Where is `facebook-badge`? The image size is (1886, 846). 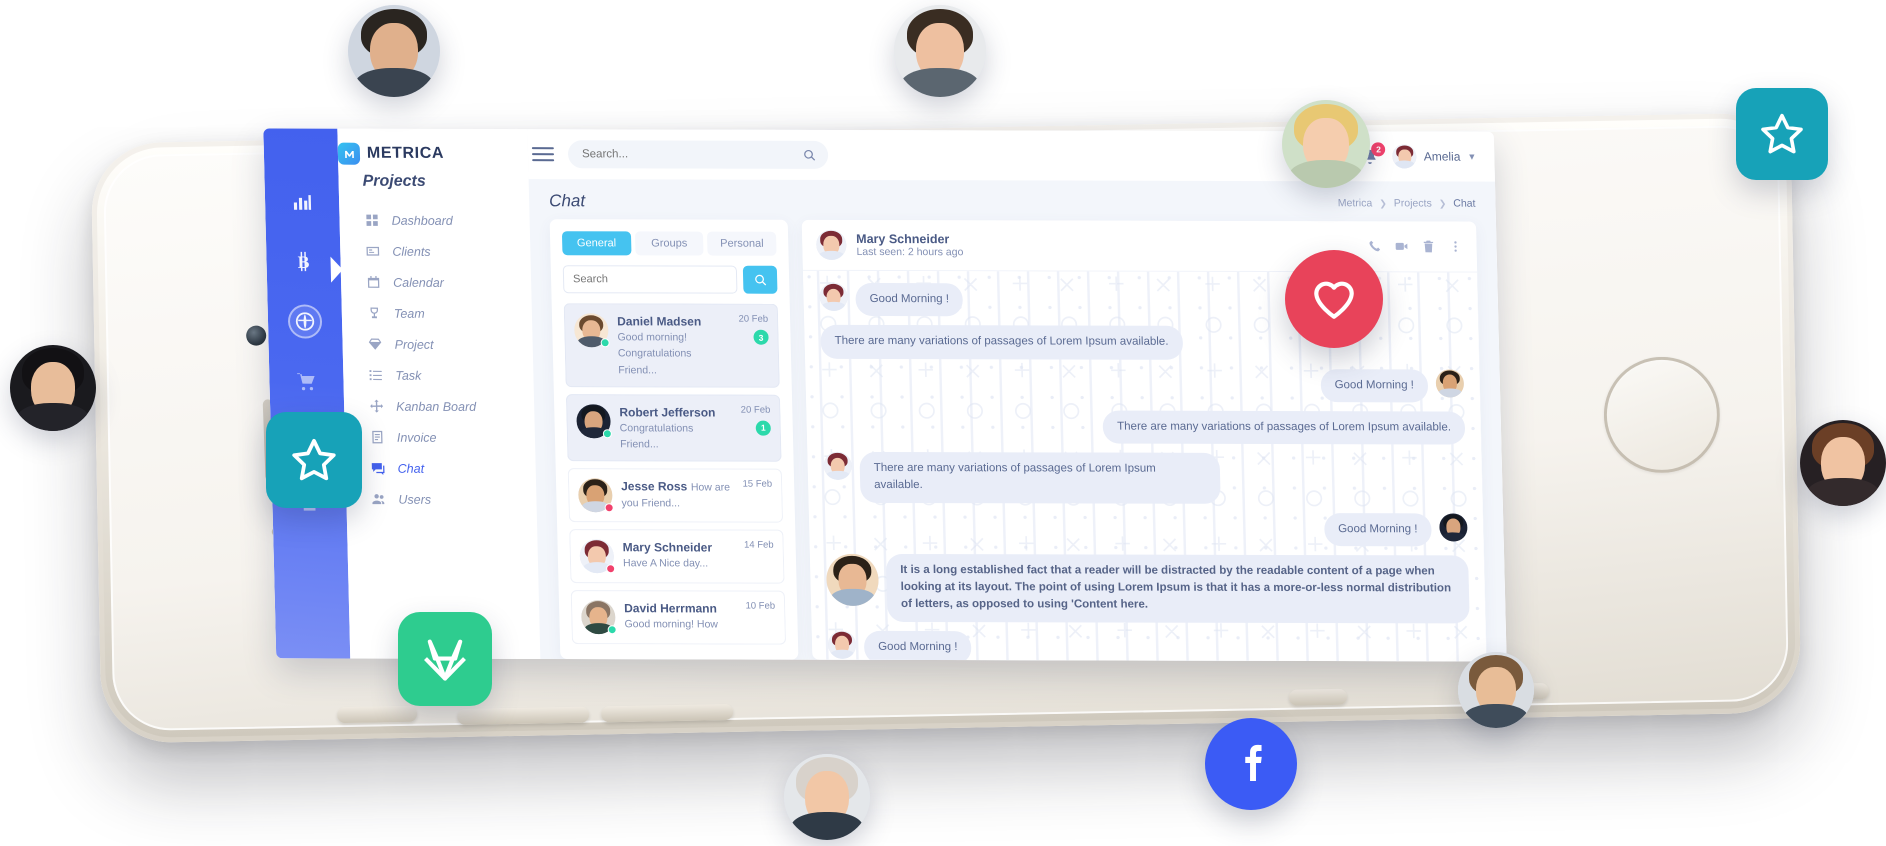 facebook-badge is located at coordinates (1251, 764).